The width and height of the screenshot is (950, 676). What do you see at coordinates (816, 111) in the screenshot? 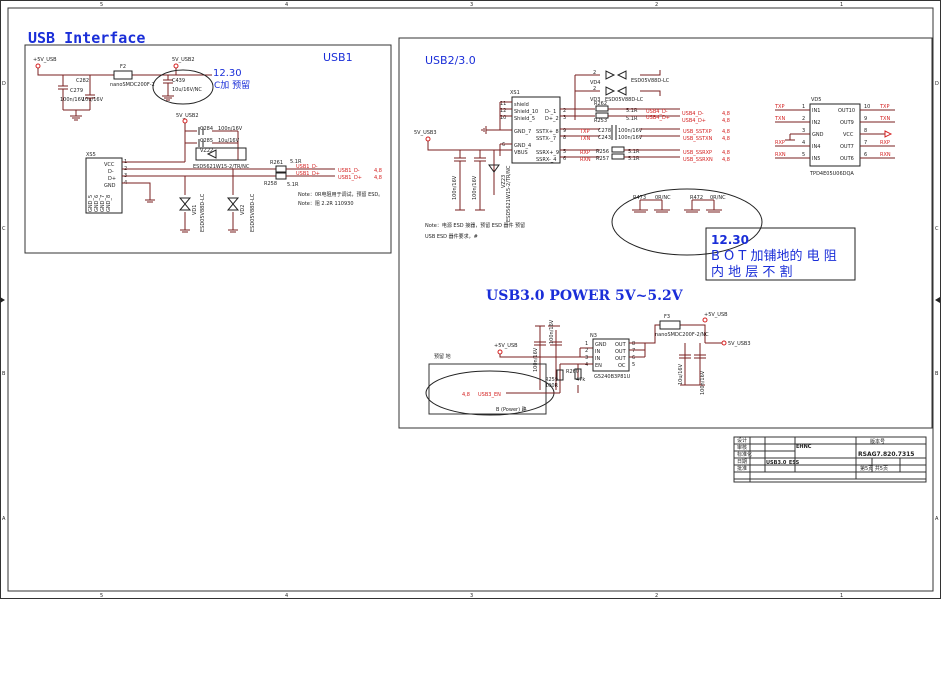
I see `ic-pin-left: IN1` at bounding box center [816, 111].